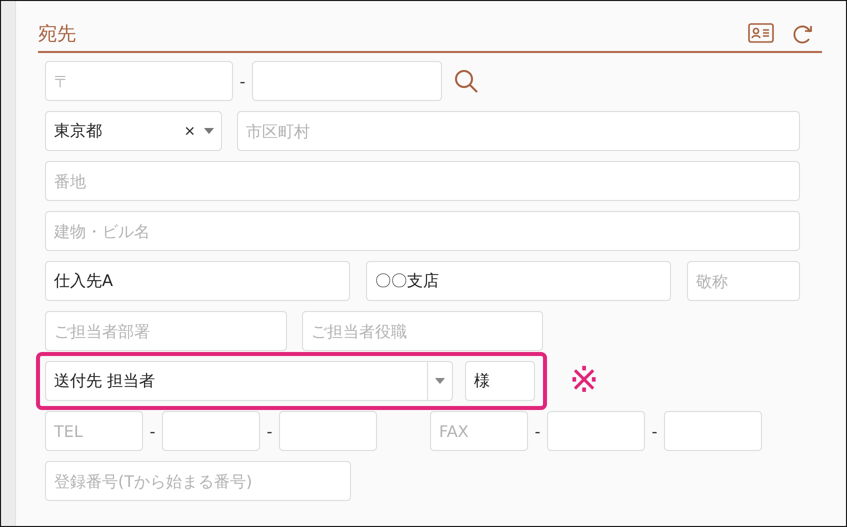 Image resolution: width=847 pixels, height=527 pixels. What do you see at coordinates (94, 431) in the screenshot?
I see `input-field: TEL` at bounding box center [94, 431].